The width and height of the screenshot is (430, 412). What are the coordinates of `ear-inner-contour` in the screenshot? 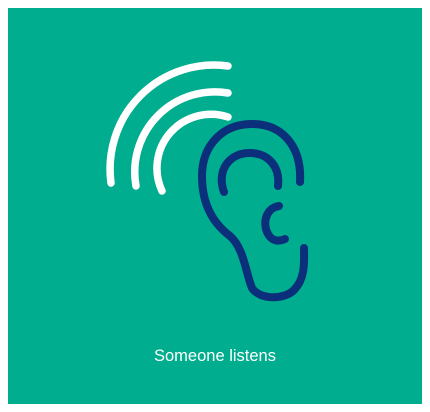 It's located at (250, 172).